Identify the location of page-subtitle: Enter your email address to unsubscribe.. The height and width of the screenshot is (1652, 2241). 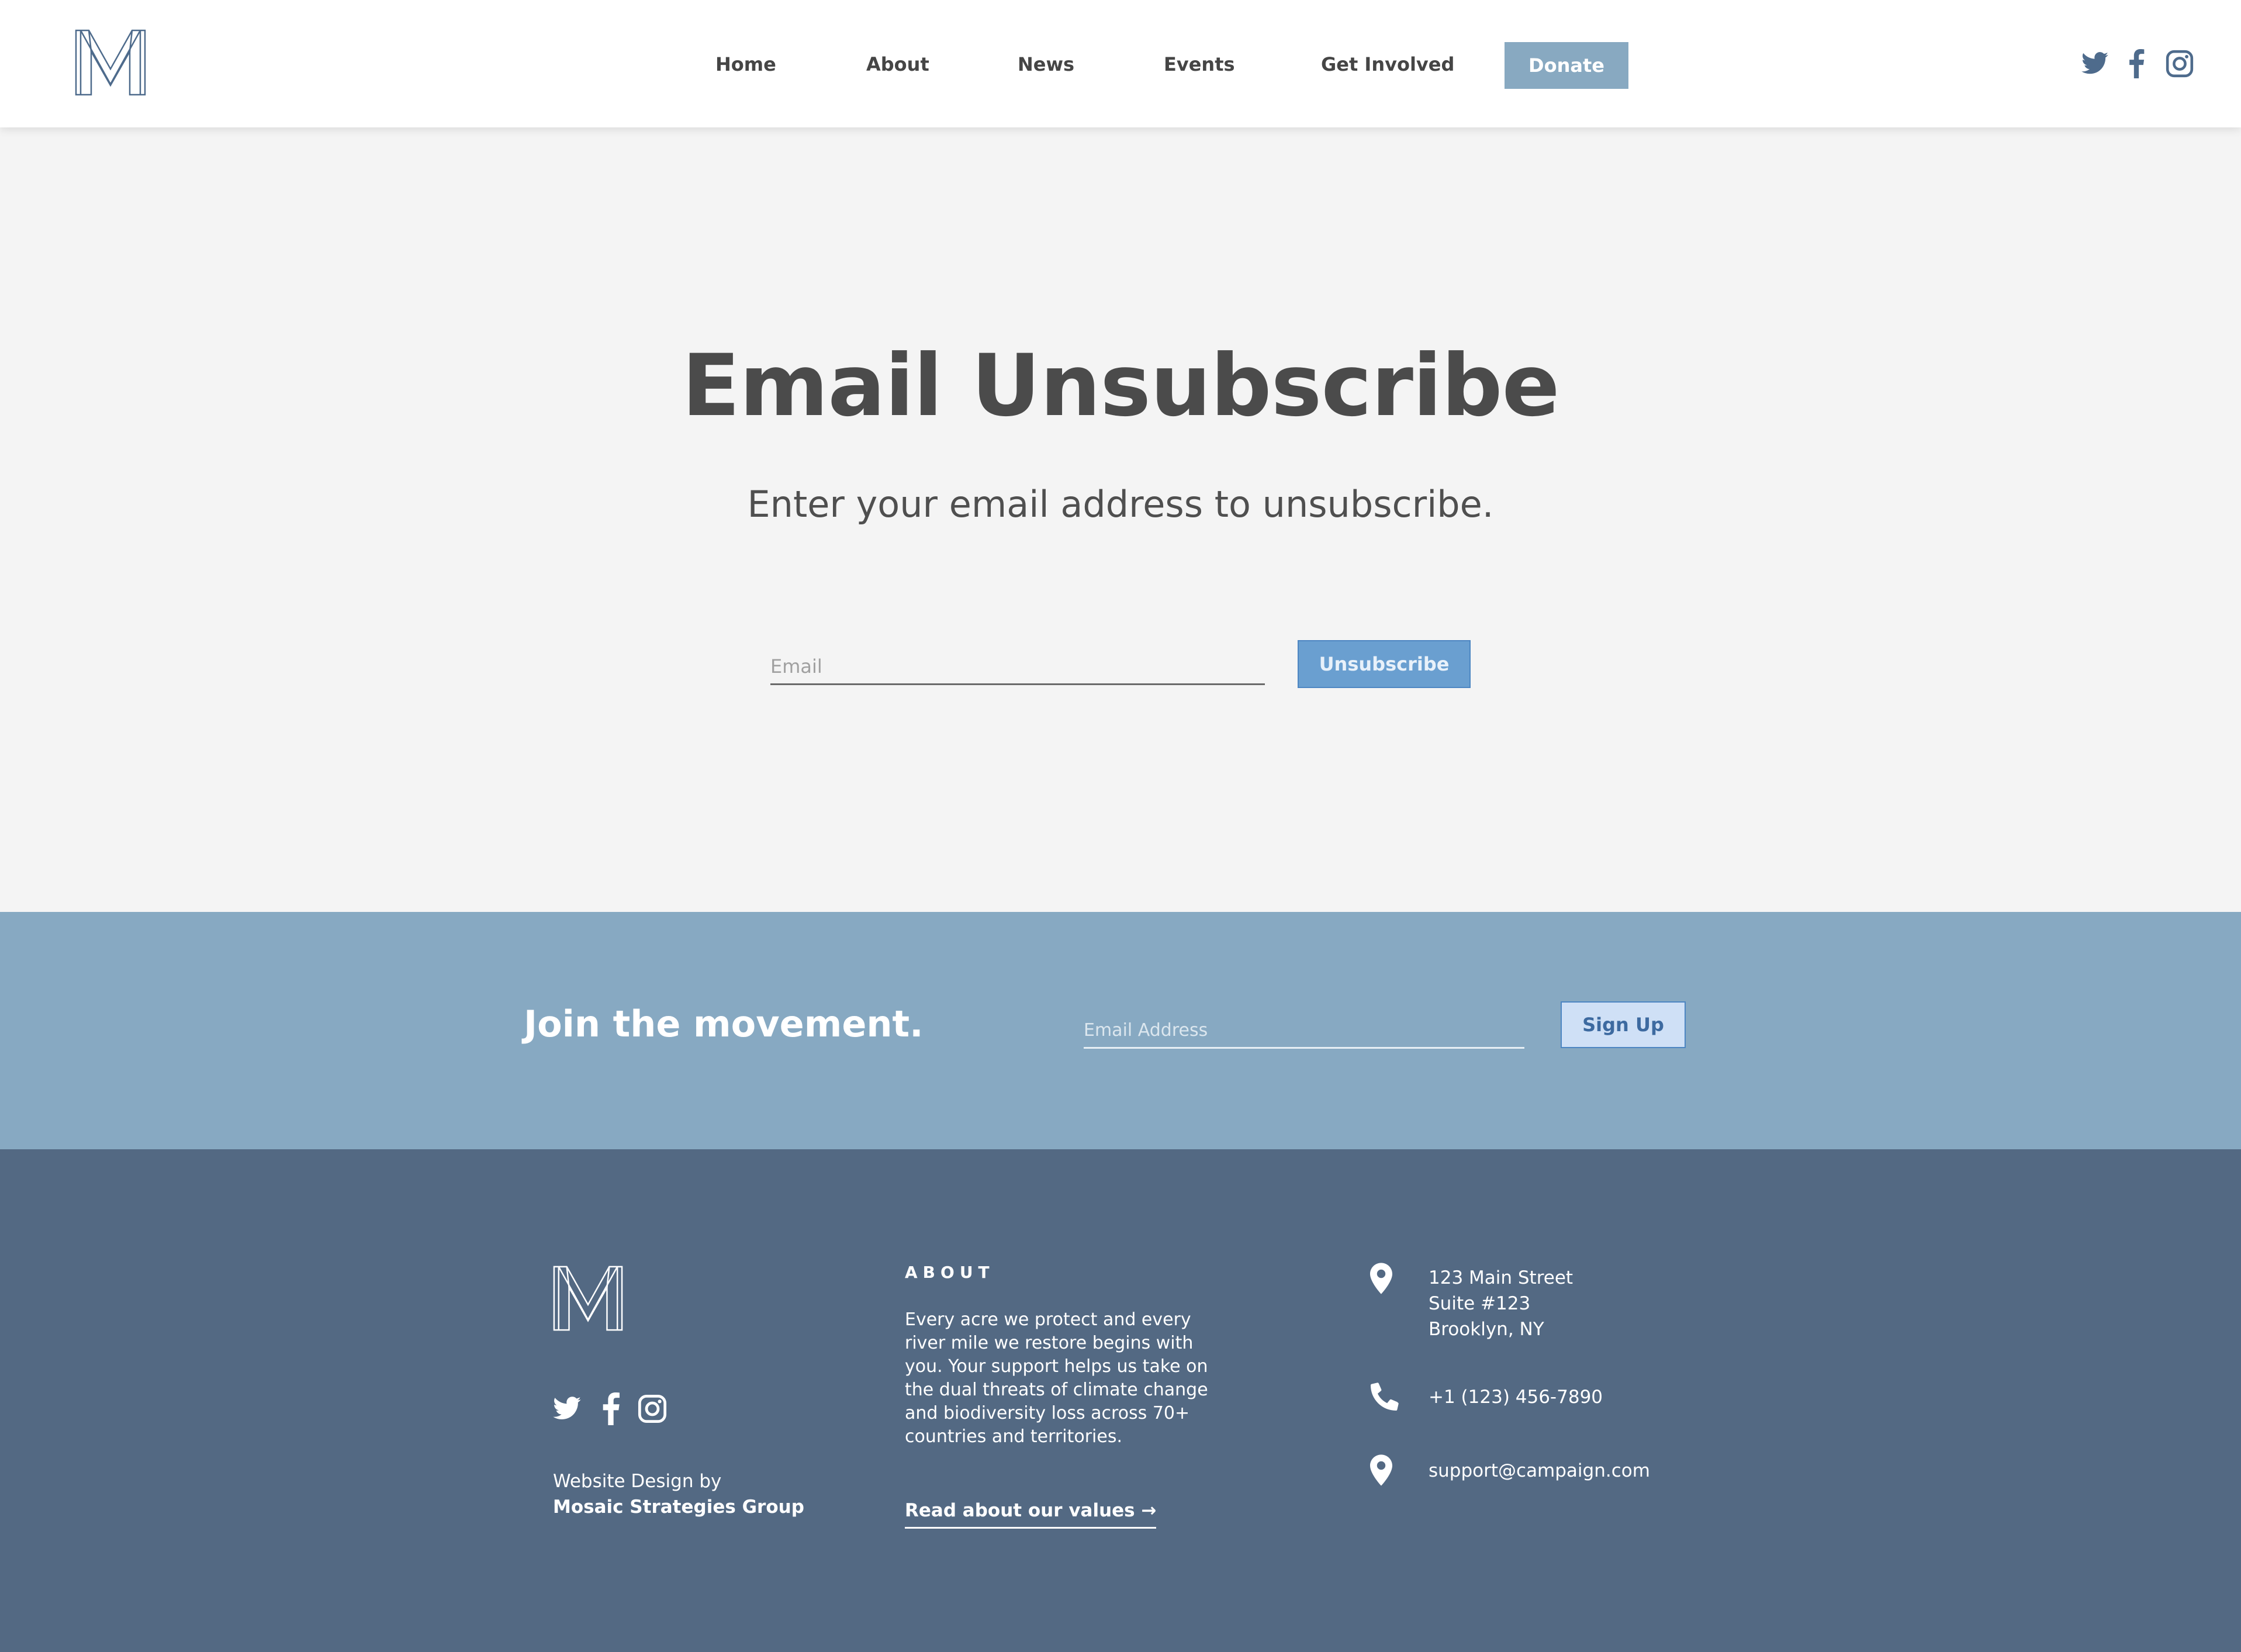
(1120, 505).